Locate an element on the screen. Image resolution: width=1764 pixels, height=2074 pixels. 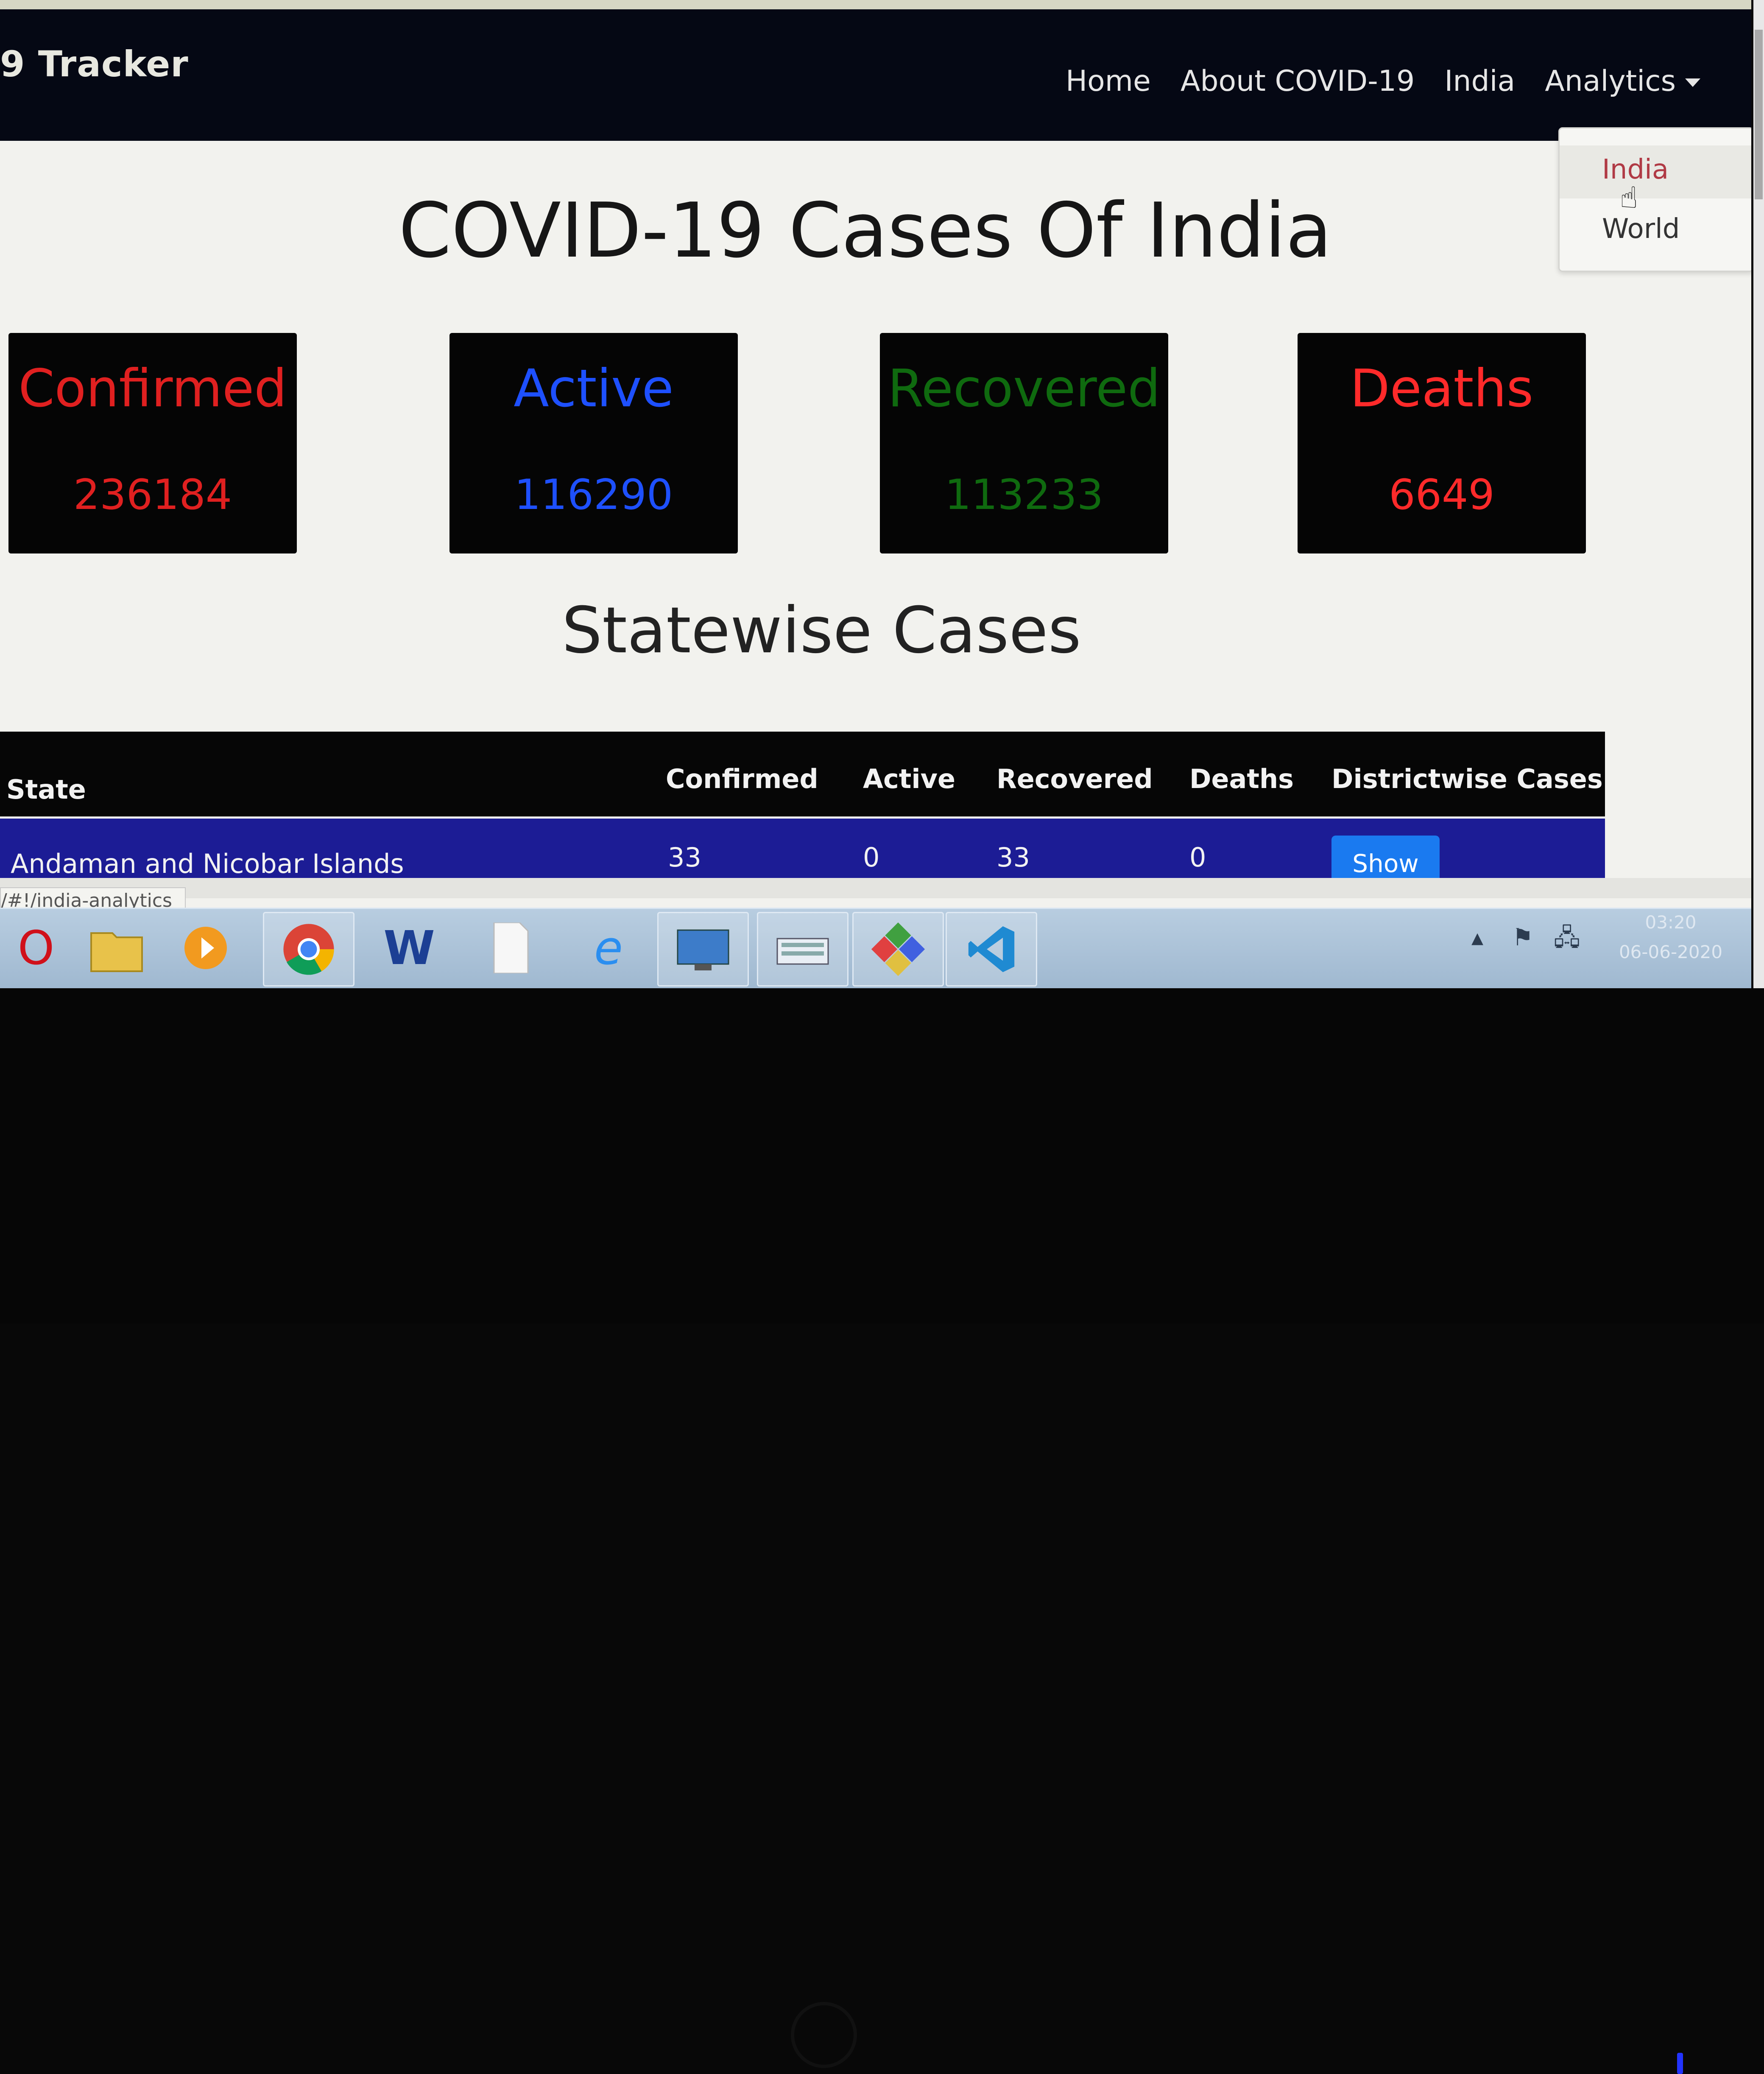
palette-shape is located at coordinates (898, 949).